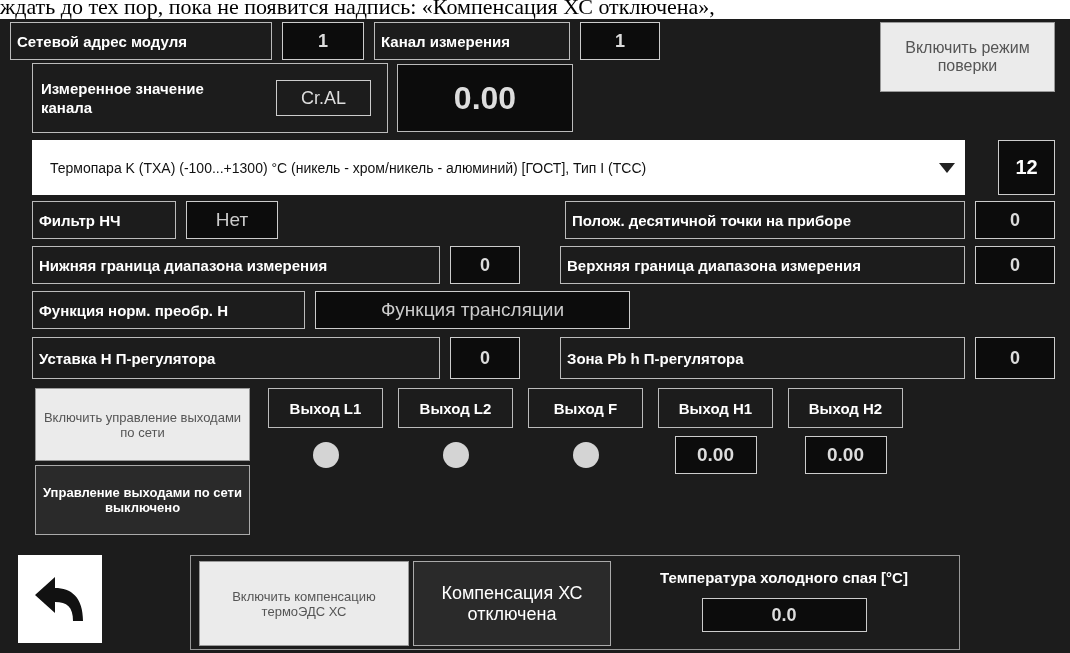  I want to click on field-label: Верхняя граница диапазона измерения, so click(762, 265).